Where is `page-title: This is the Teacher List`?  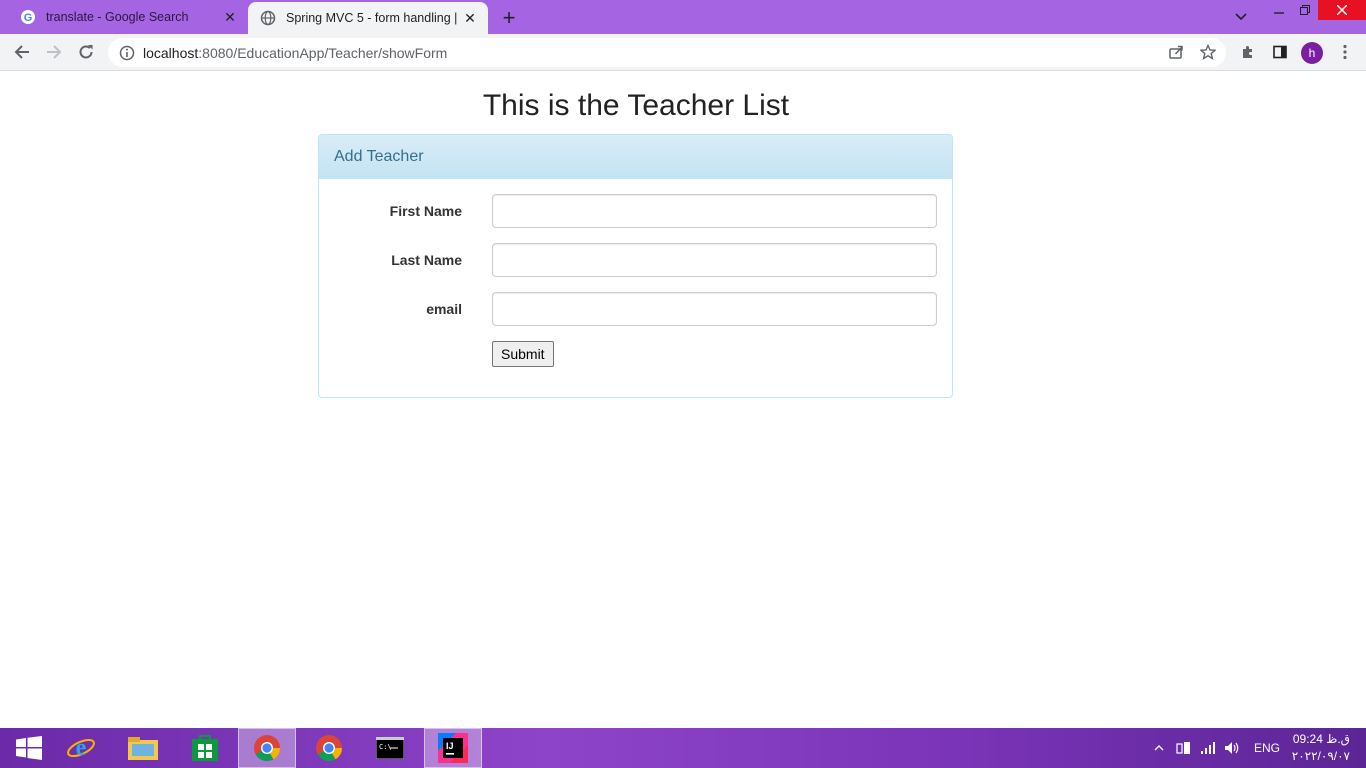
page-title: This is the Teacher List is located at coordinates (636, 105).